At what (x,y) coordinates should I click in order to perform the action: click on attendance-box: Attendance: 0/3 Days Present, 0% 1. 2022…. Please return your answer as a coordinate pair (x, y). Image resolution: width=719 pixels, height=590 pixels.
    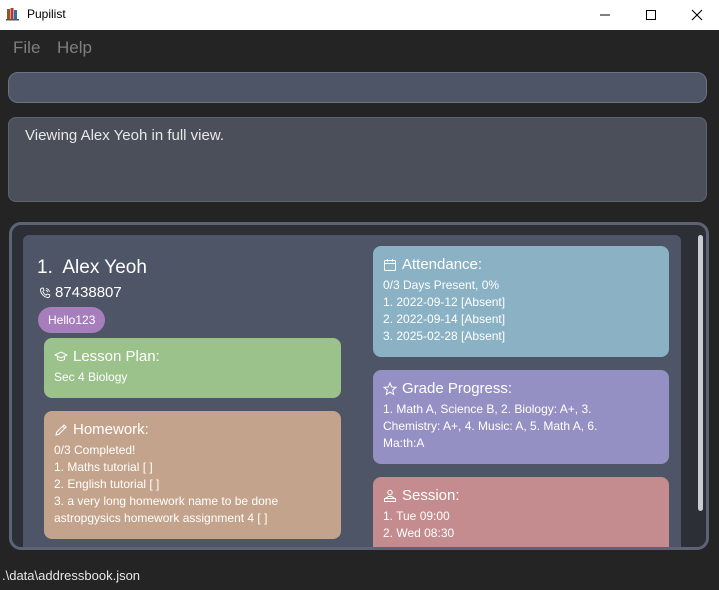
    Looking at the image, I should click on (521, 301).